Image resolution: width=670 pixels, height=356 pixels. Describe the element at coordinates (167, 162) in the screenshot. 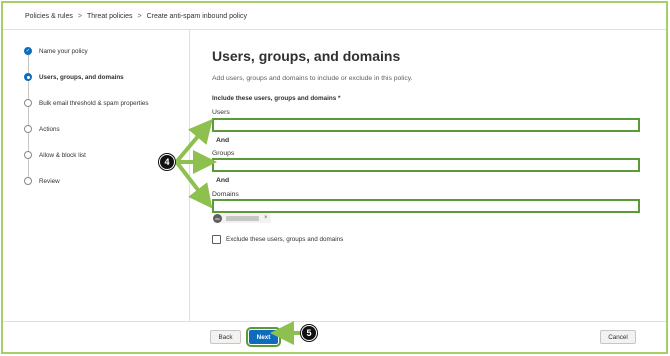

I see `callout-4: 4` at that location.